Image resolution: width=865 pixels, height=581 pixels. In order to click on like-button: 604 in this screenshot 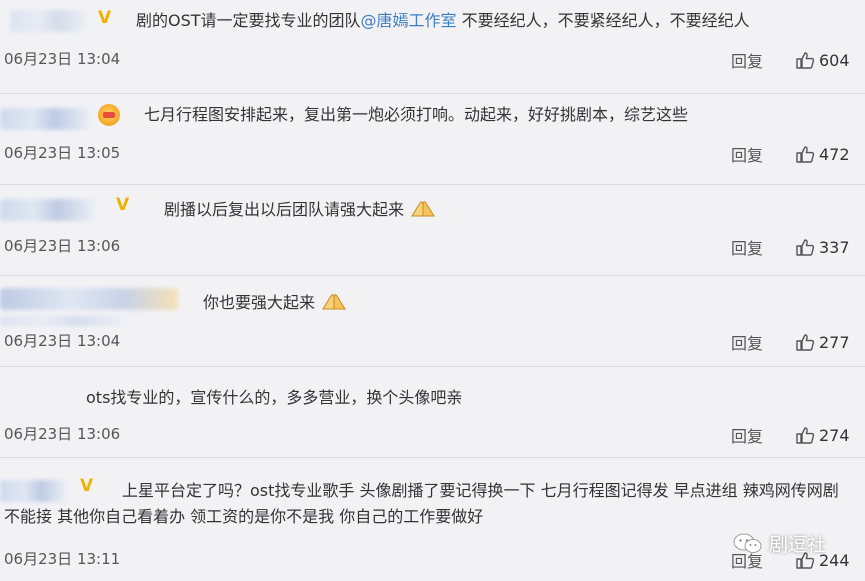, I will do `click(822, 60)`.